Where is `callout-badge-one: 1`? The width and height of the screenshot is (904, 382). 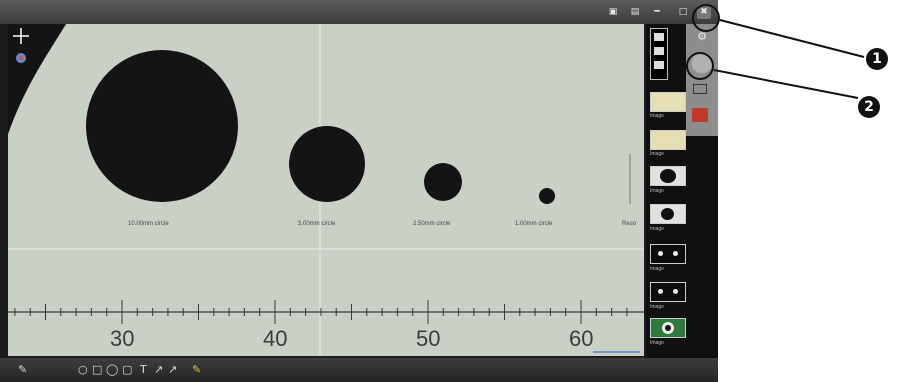
callout-badge-one: 1 is located at coordinates (877, 59).